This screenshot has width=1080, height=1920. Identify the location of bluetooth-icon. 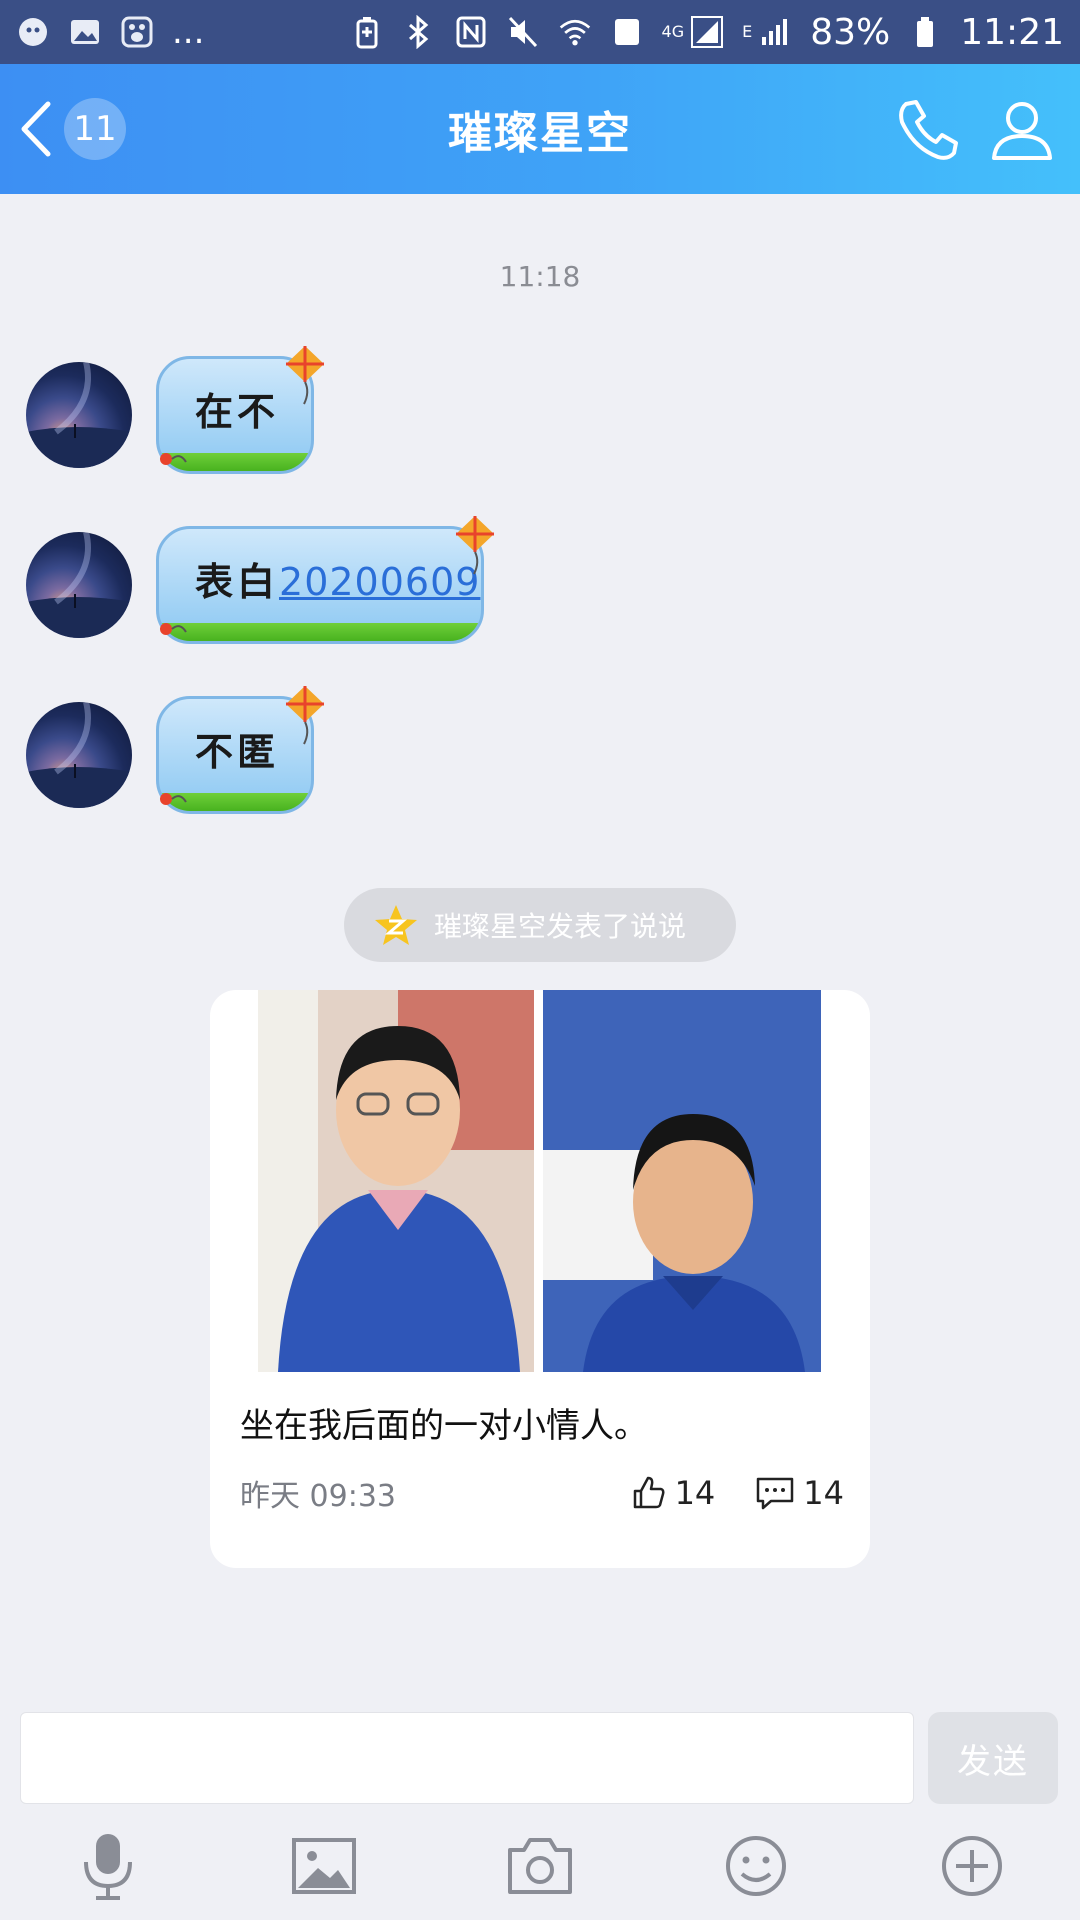
(419, 32).